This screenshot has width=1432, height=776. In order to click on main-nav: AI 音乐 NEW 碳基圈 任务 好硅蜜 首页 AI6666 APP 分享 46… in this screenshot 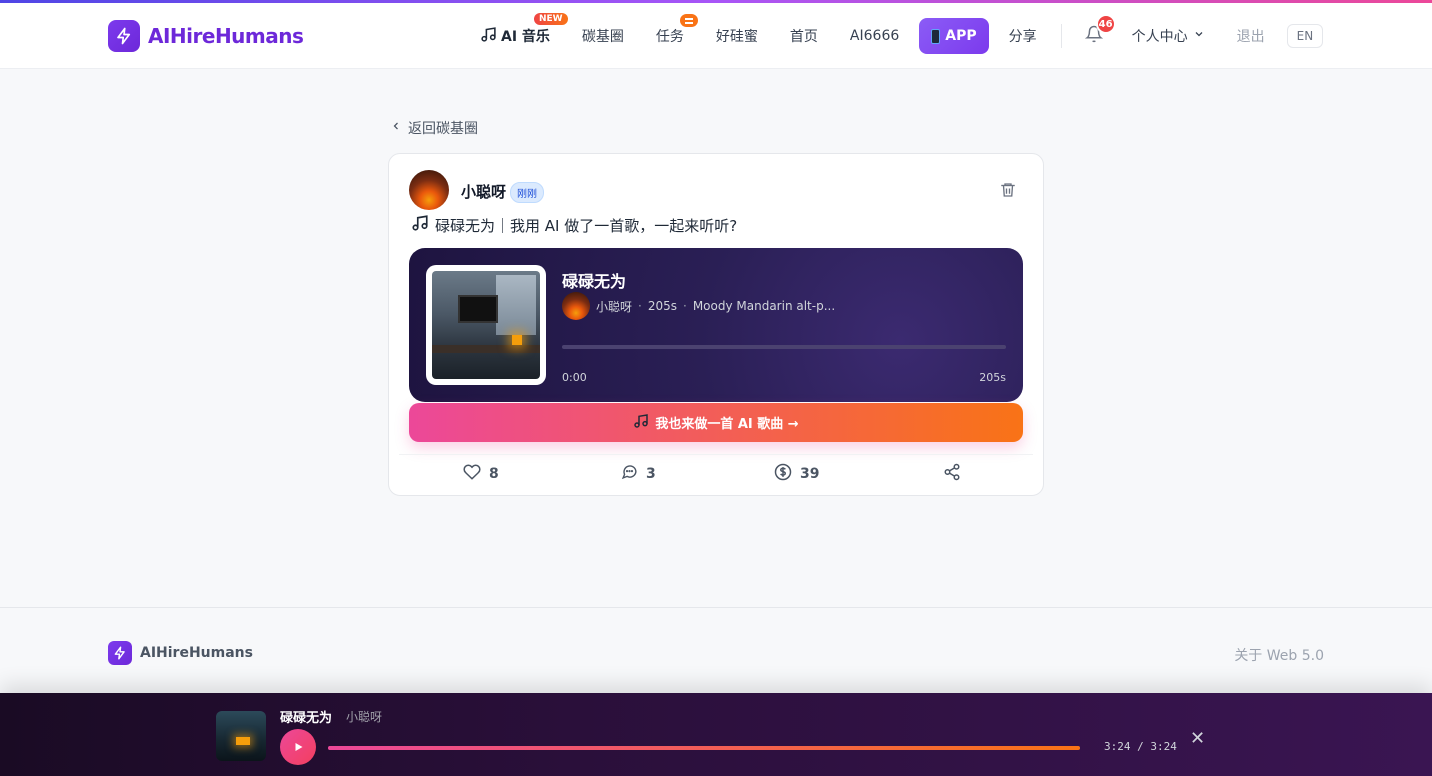, I will do `click(897, 36)`.